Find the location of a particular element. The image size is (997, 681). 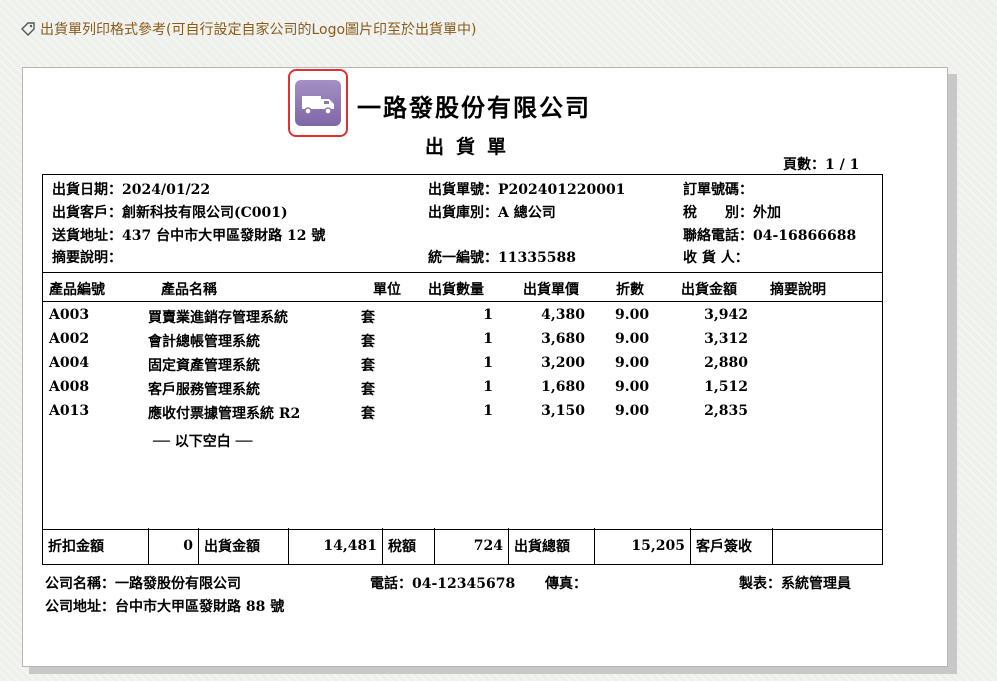

ship-number: 出貨單號：P202401220001 is located at coordinates (527, 190).